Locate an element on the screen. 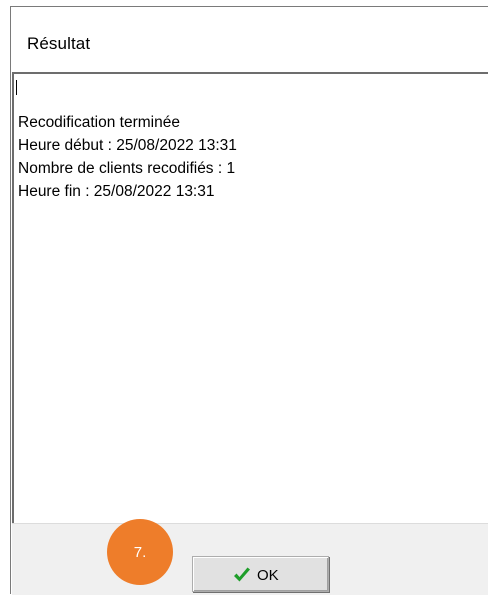  checkmark-icon is located at coordinates (242, 574).